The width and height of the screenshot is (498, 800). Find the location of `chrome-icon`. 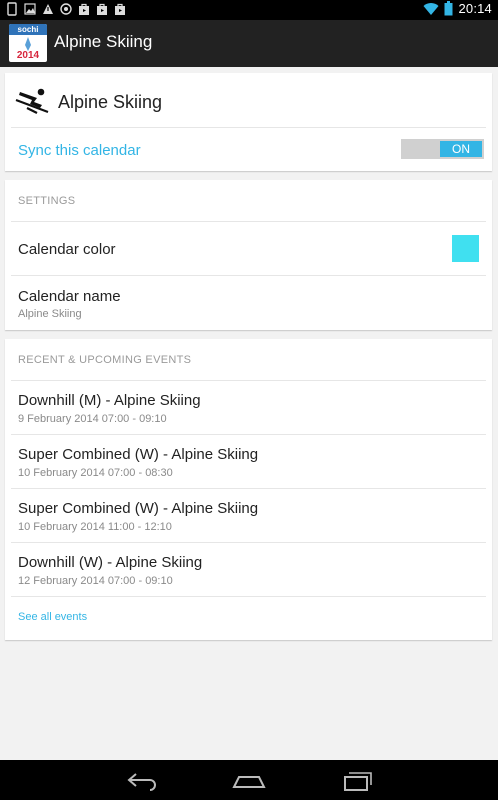

chrome-icon is located at coordinates (66, 9).